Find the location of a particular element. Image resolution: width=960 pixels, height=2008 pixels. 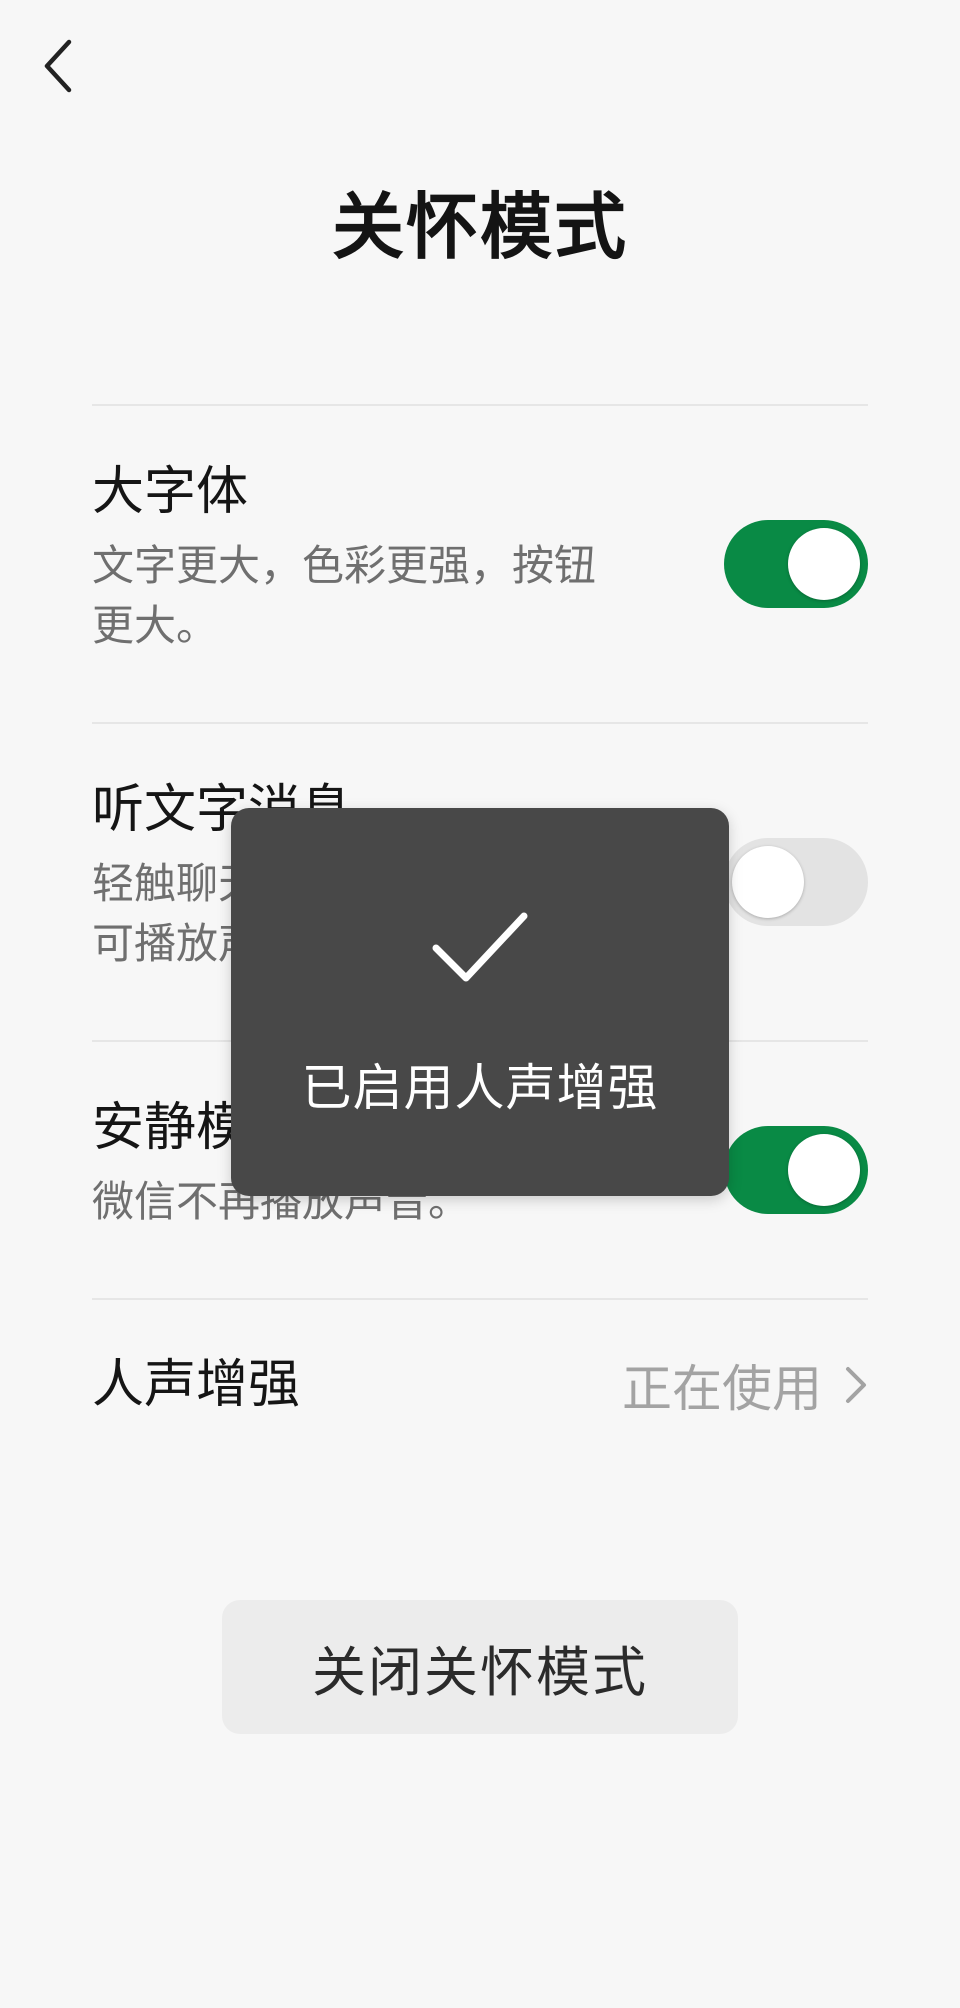

toast-notification: 已启用人声增强 is located at coordinates (480, 1002).